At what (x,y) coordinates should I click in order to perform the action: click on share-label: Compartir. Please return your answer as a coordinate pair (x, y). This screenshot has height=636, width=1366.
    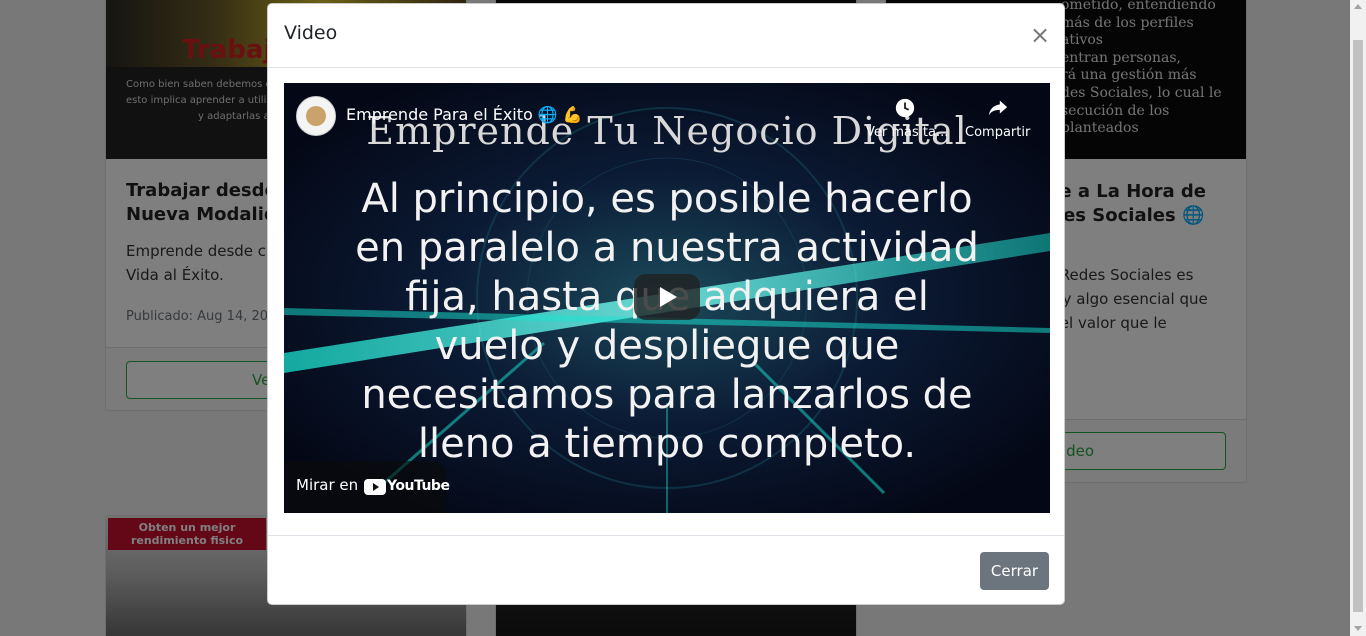
    Looking at the image, I should click on (998, 132).